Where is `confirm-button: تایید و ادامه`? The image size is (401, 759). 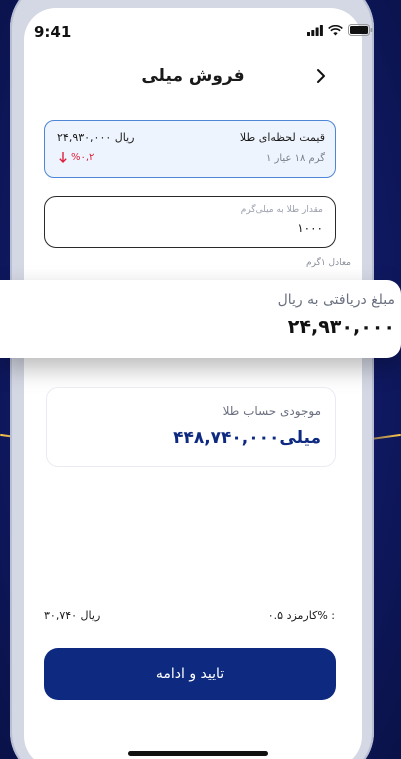
confirm-button: تایید و ادامه is located at coordinates (190, 674).